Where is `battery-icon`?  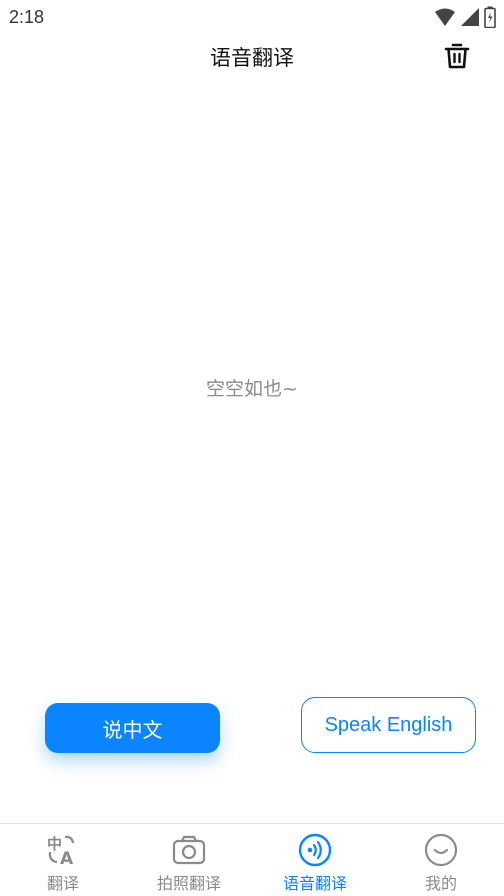 battery-icon is located at coordinates (490, 17).